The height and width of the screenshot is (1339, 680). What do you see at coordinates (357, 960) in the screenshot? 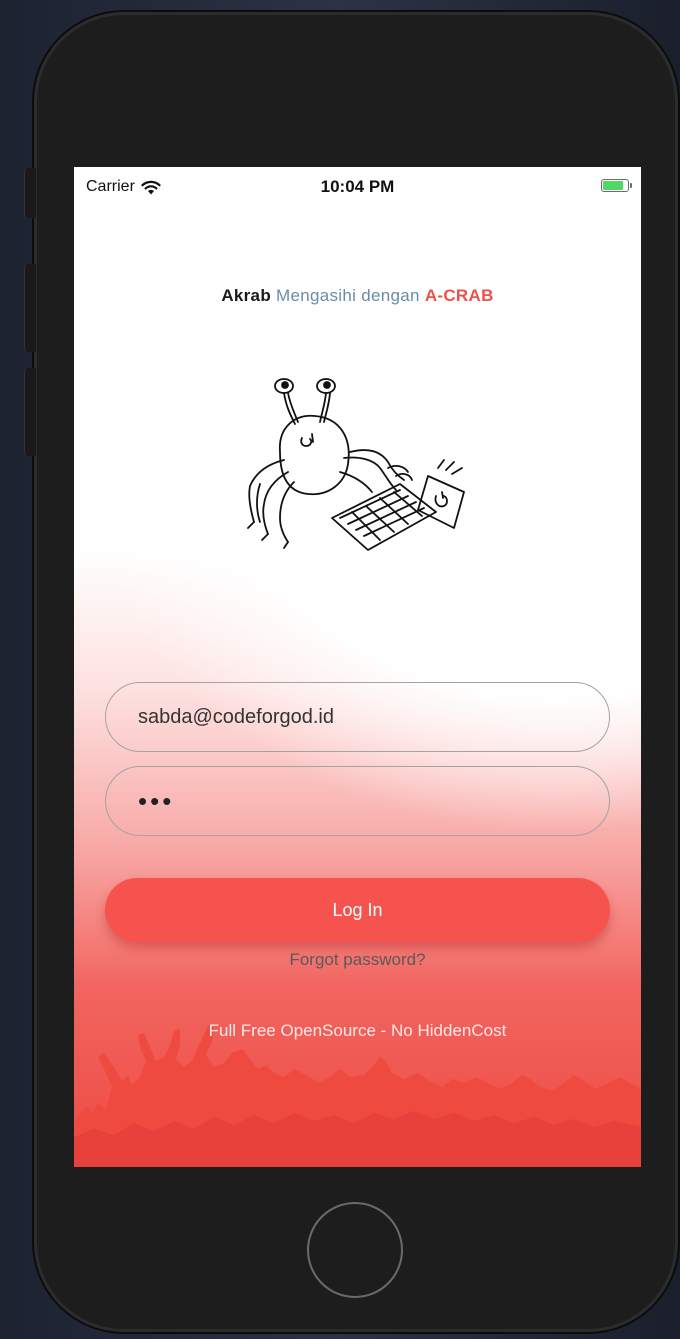
I see `forgot-password-link: Forgot password?` at bounding box center [357, 960].